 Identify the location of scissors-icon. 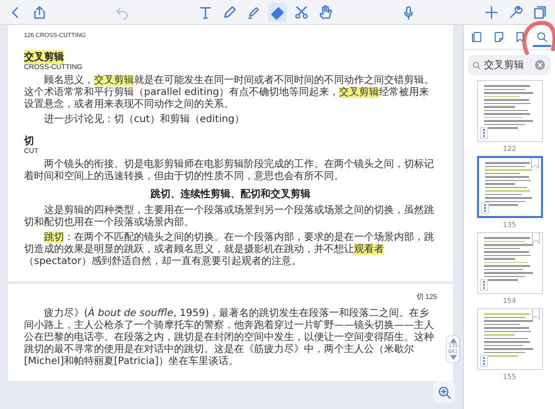
(301, 12).